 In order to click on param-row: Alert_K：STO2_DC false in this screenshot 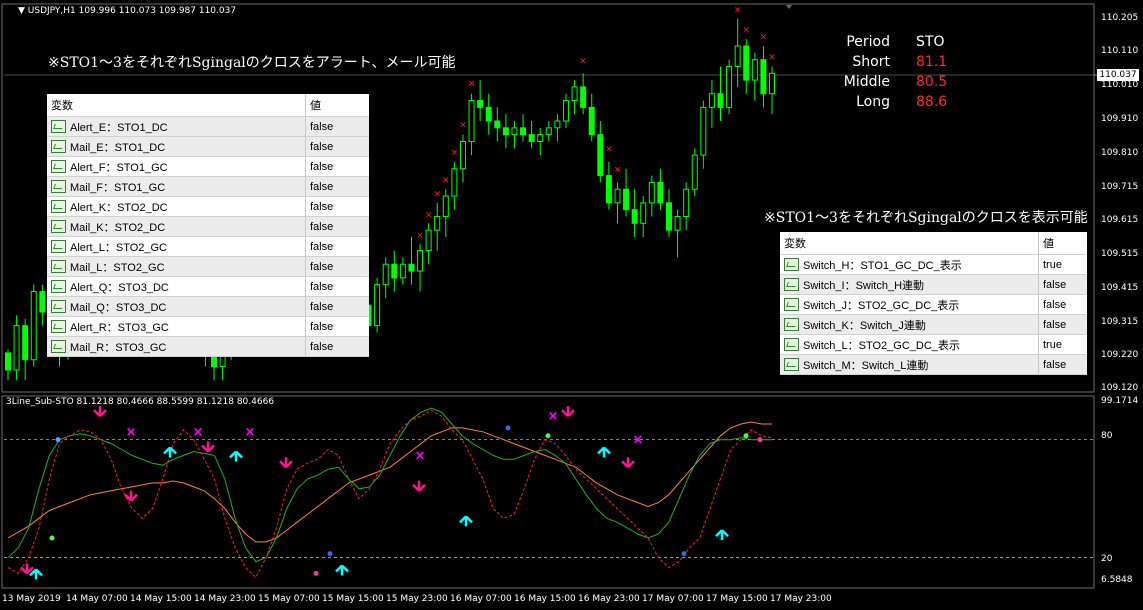, I will do `click(208, 206)`.